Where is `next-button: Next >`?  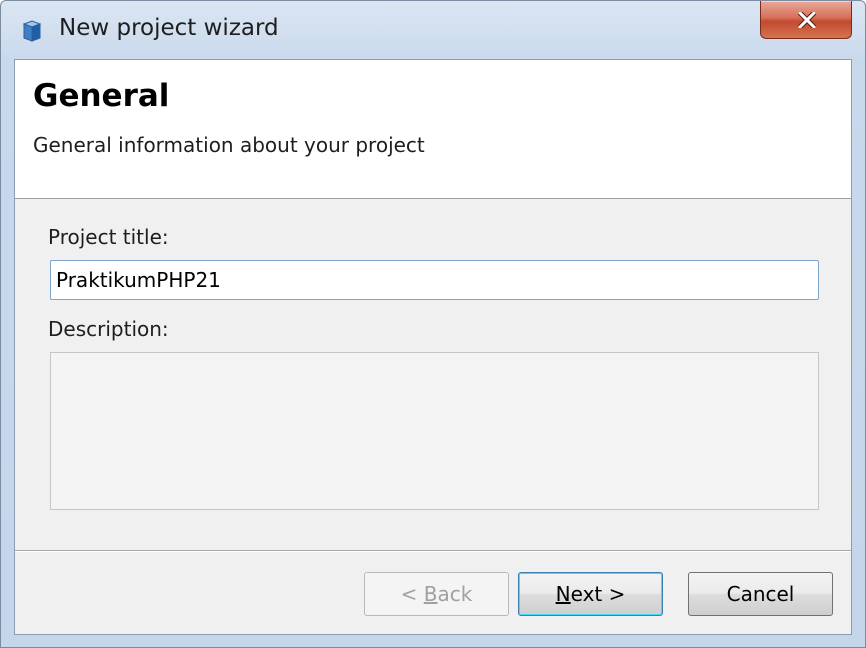
next-button: Next > is located at coordinates (590, 594).